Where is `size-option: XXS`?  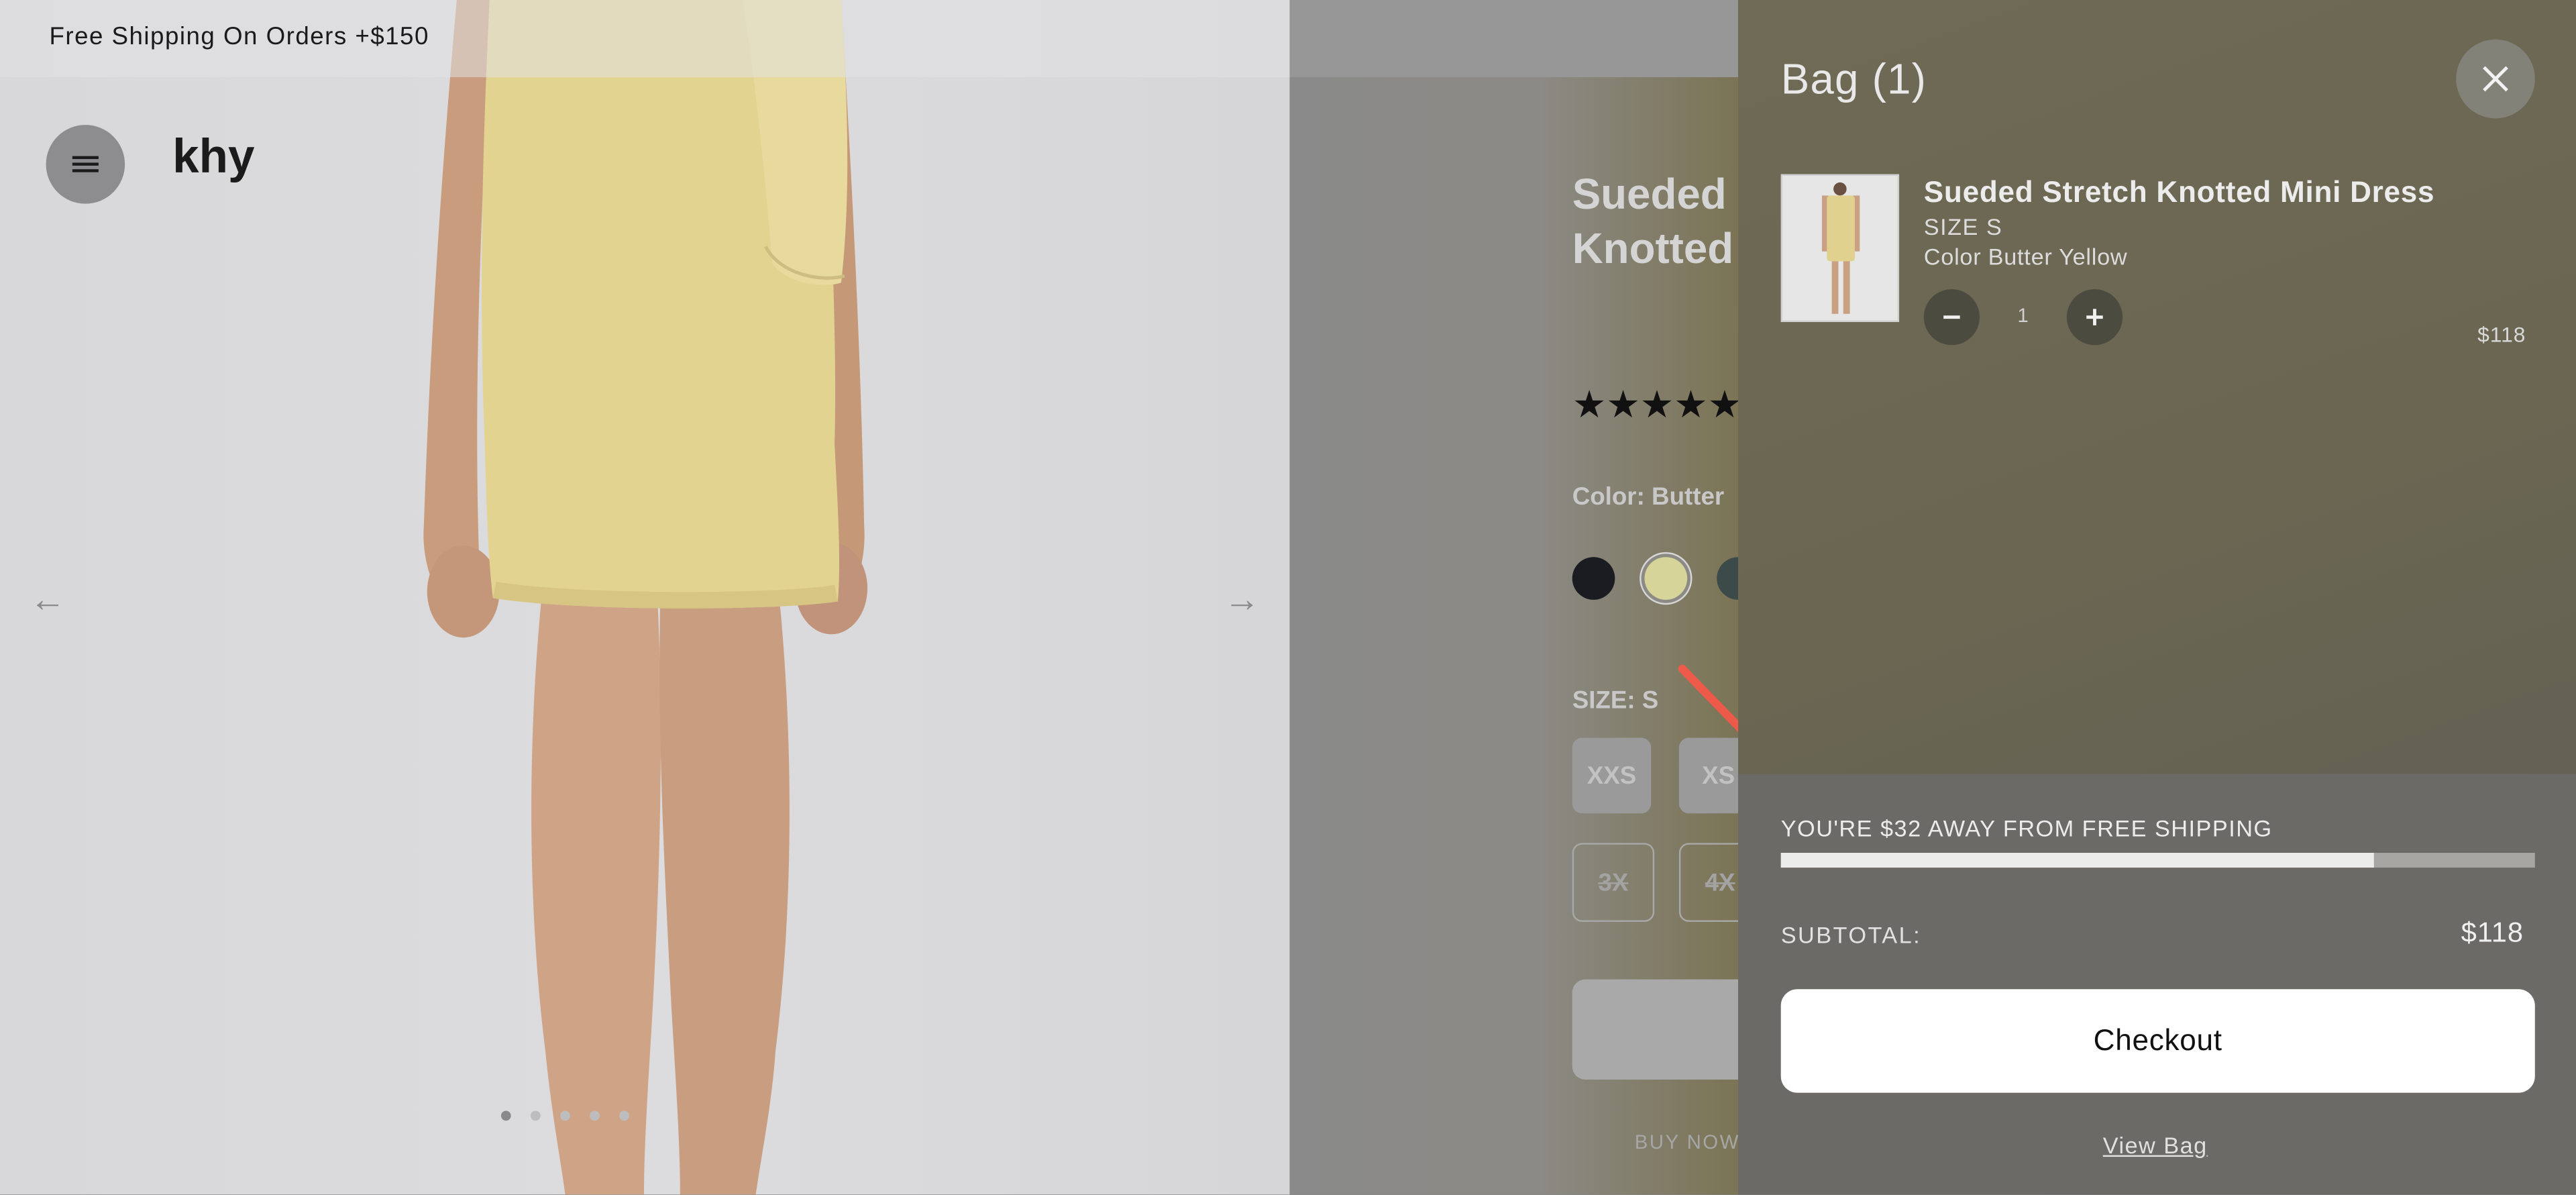 size-option: XXS is located at coordinates (1612, 775).